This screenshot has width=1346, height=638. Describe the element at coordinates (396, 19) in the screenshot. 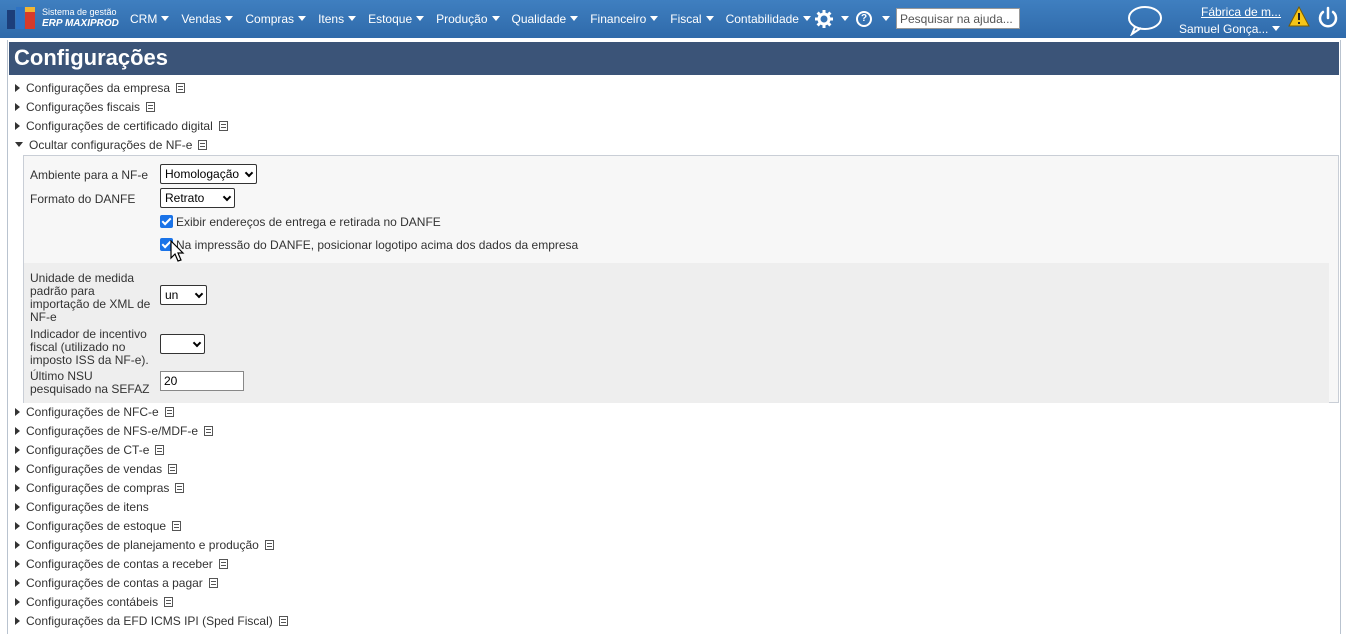

I see `menu-estoque: Estoque` at that location.